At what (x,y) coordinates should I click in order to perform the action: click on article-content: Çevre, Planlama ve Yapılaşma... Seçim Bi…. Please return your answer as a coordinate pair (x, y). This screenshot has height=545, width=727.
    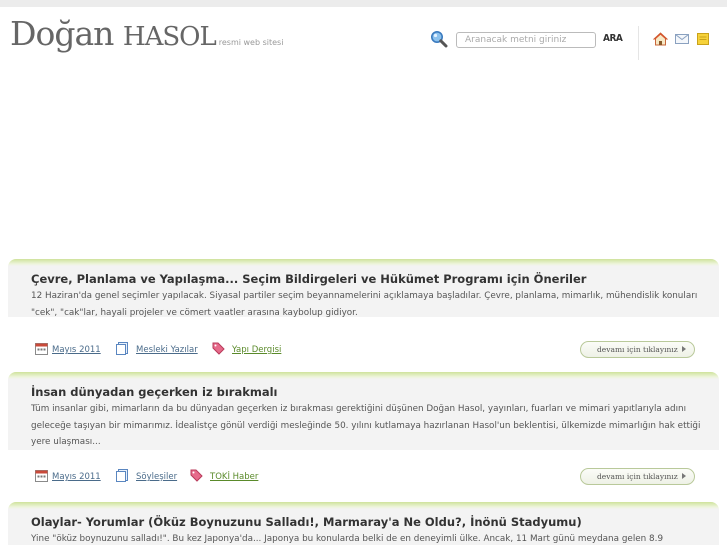
    Looking at the image, I should click on (363, 288).